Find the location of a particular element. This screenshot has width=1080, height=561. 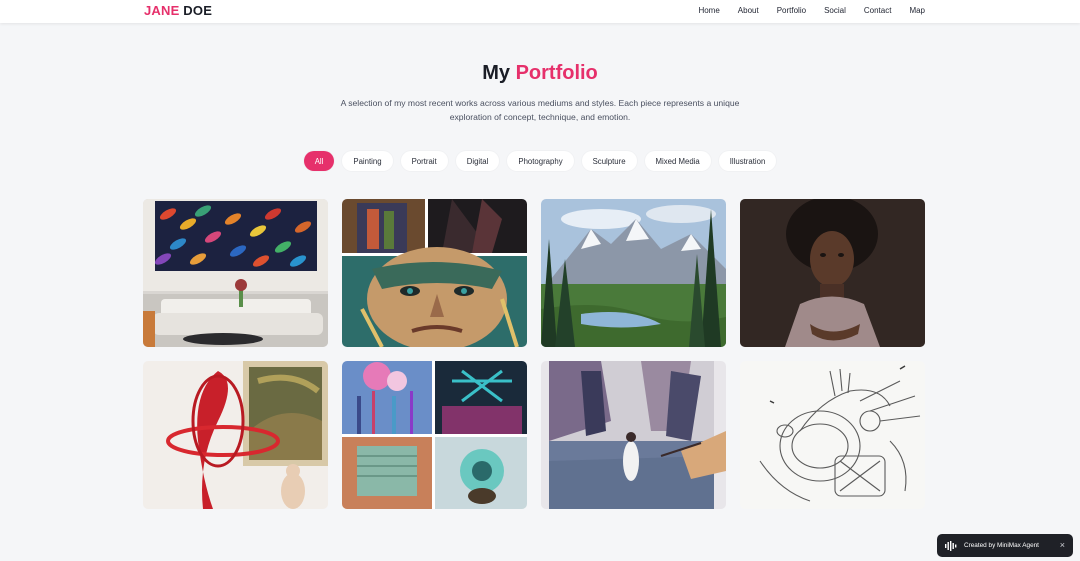

title-accent: Portfolio is located at coordinates (556, 73).